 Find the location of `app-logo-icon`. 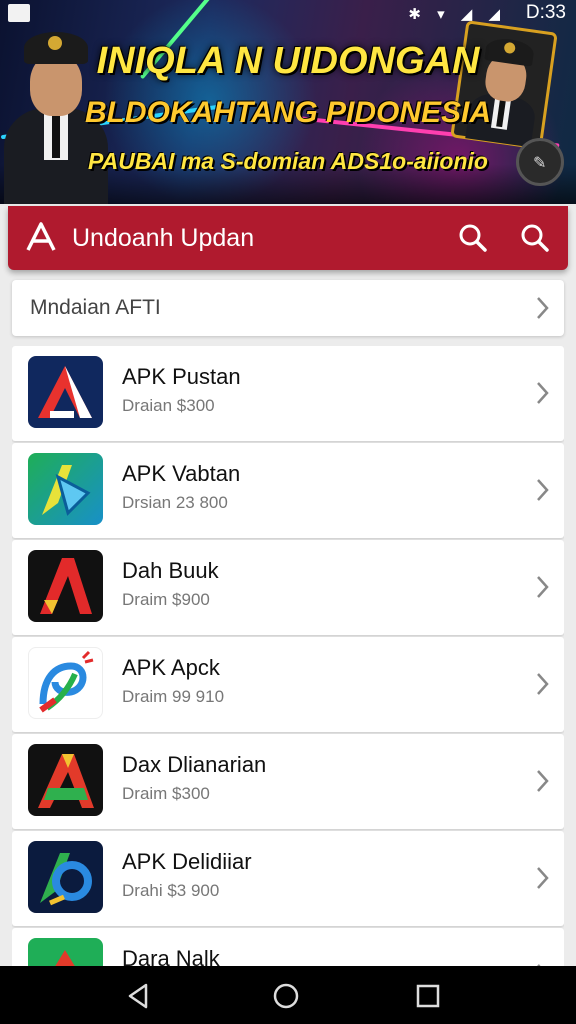

app-logo-icon is located at coordinates (41, 236).